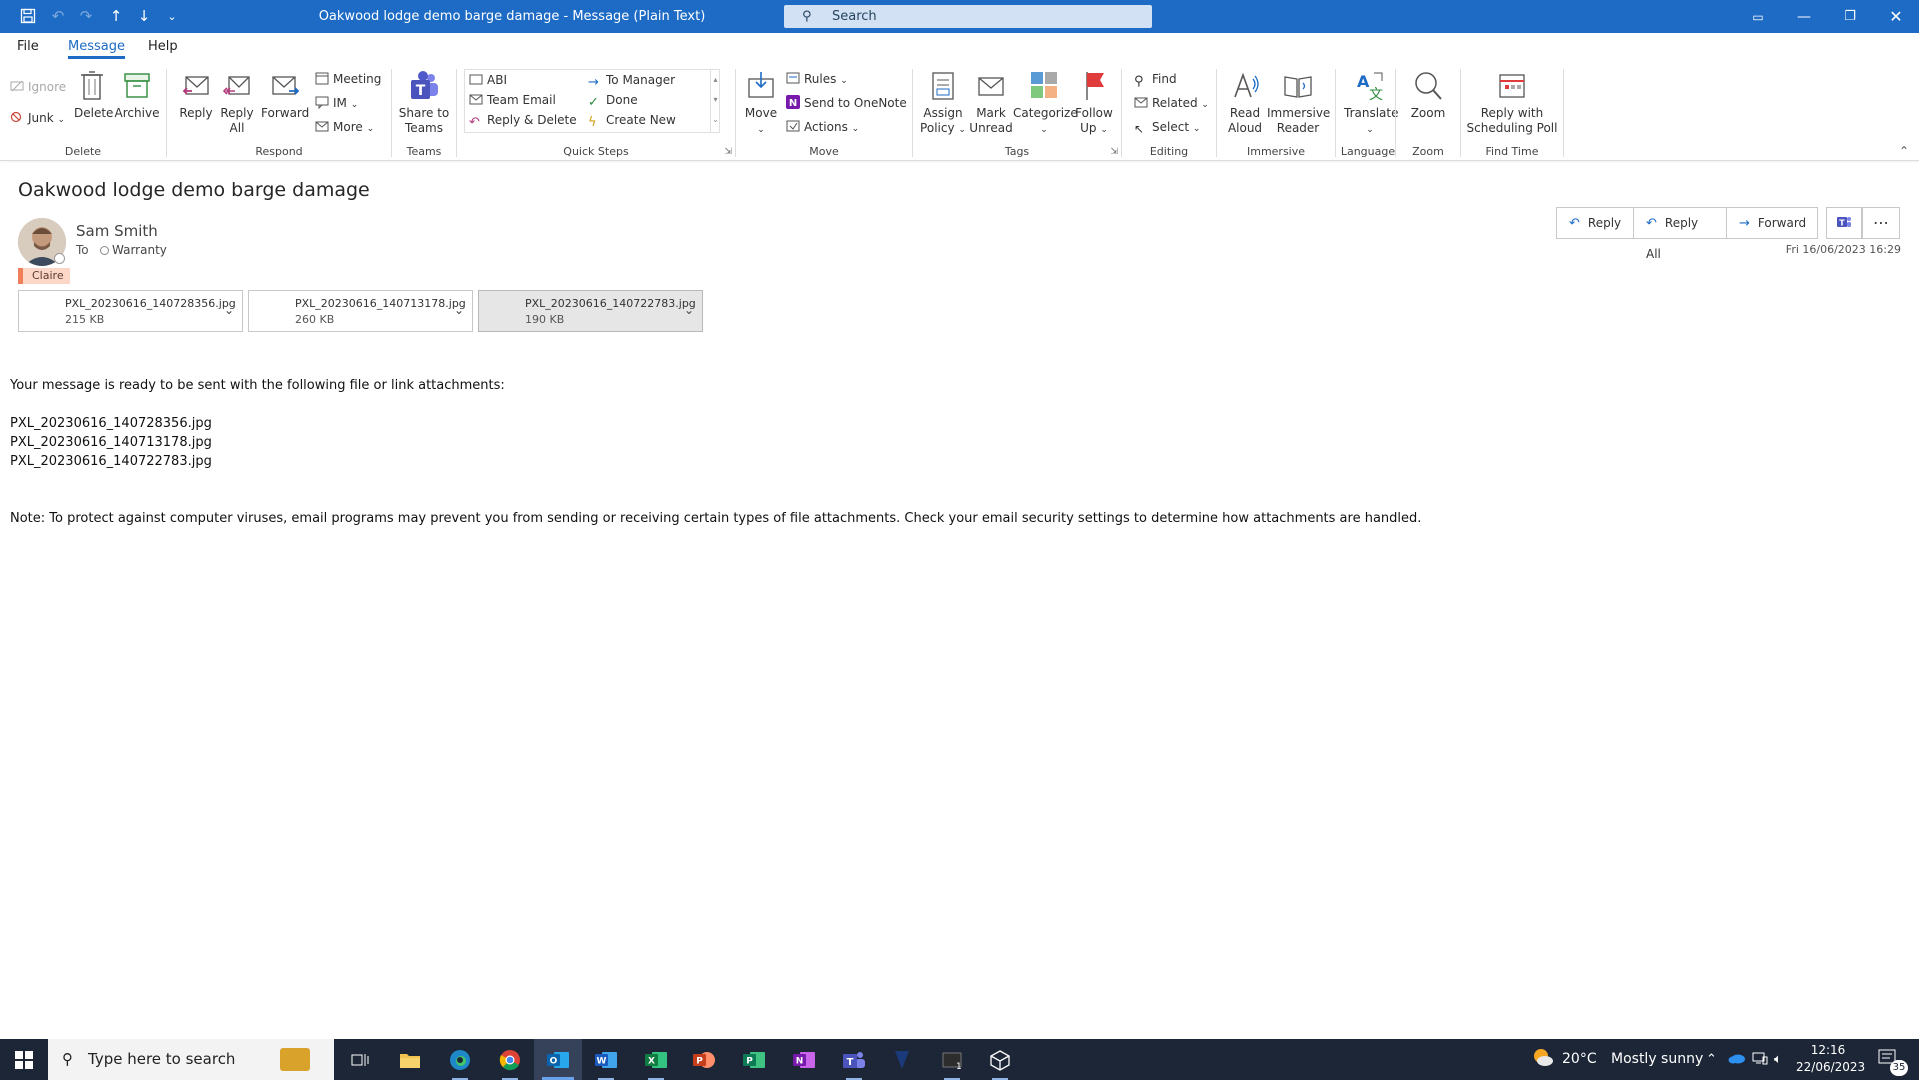 The image size is (1919, 1080). I want to click on tab-help: Help, so click(163, 46).